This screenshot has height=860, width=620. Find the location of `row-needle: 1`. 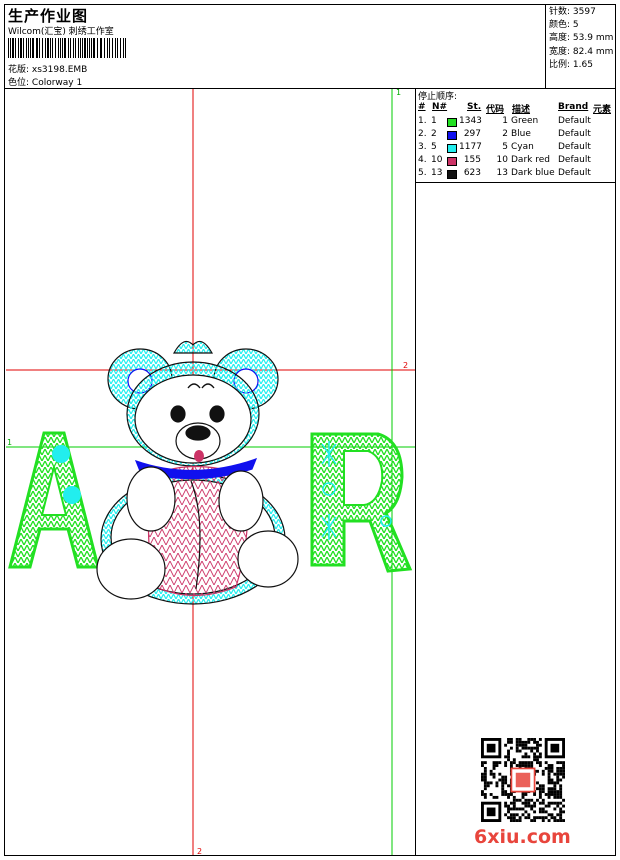

row-needle: 1 is located at coordinates (434, 121).